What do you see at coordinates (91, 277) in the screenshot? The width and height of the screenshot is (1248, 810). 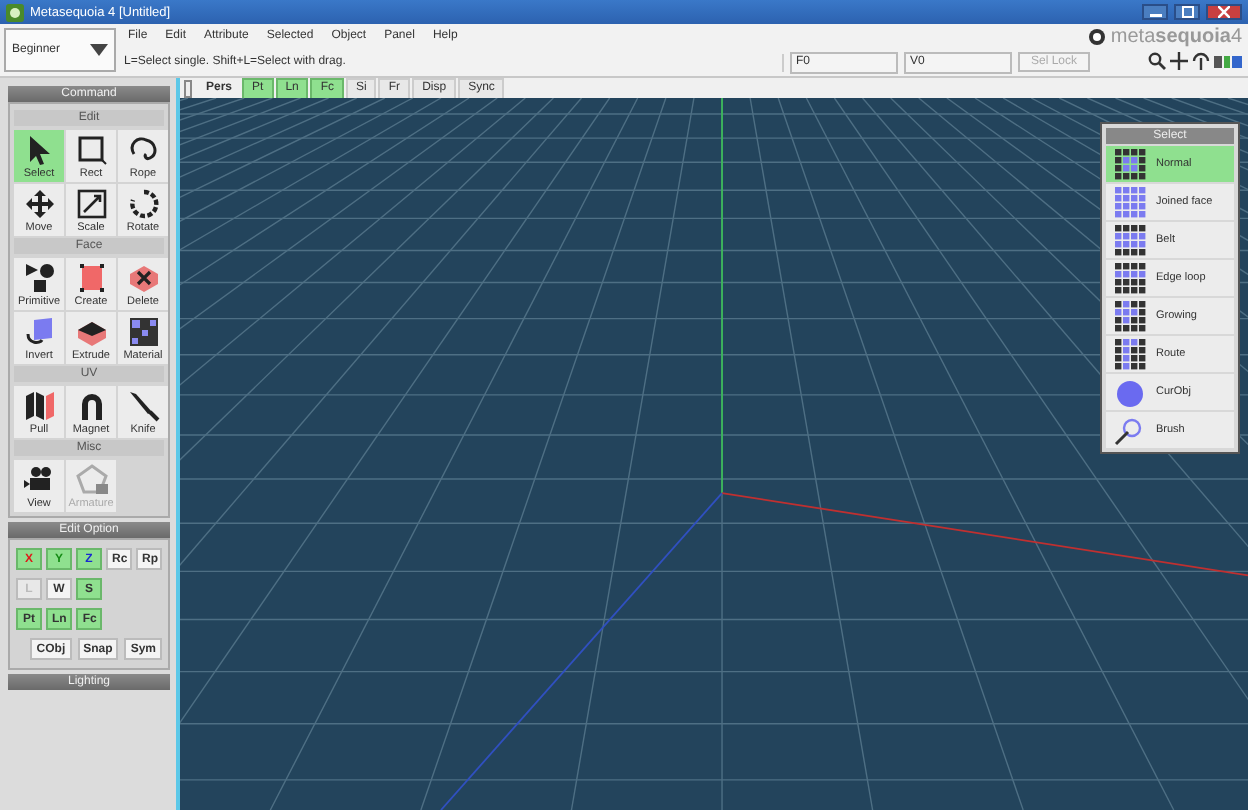 I see `face-create-icon` at bounding box center [91, 277].